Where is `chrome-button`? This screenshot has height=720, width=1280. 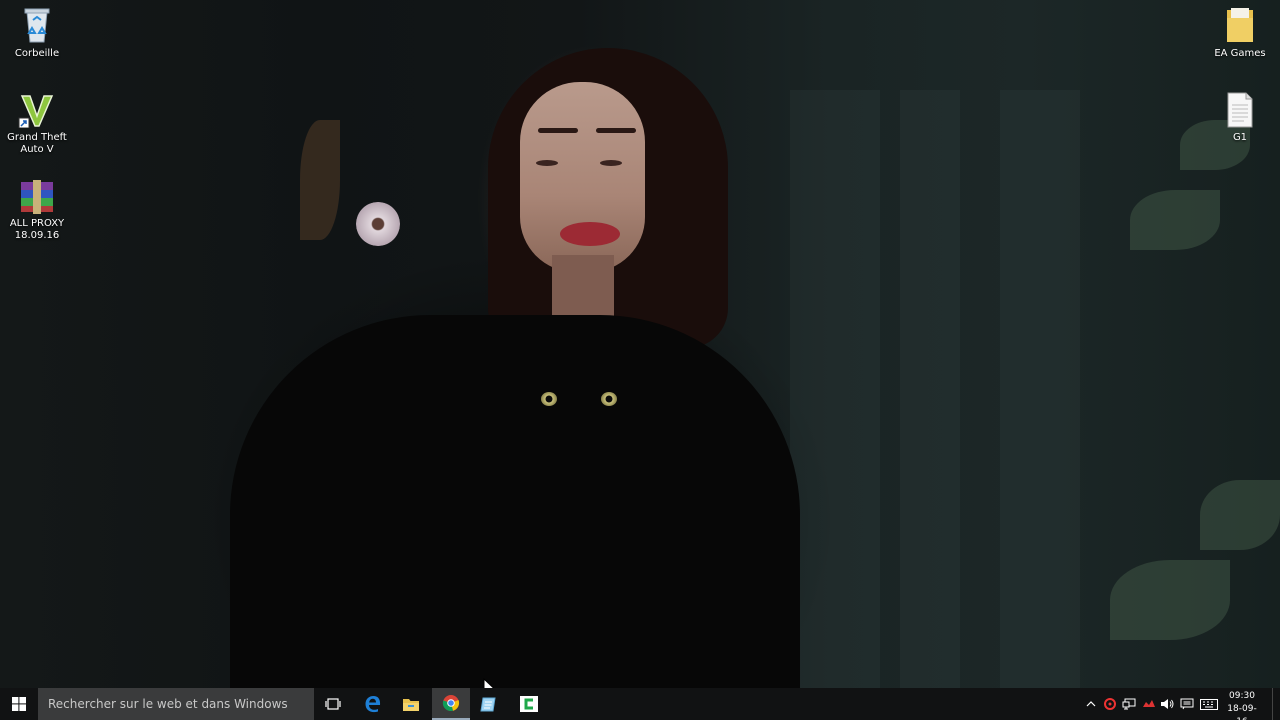
chrome-button is located at coordinates (451, 704).